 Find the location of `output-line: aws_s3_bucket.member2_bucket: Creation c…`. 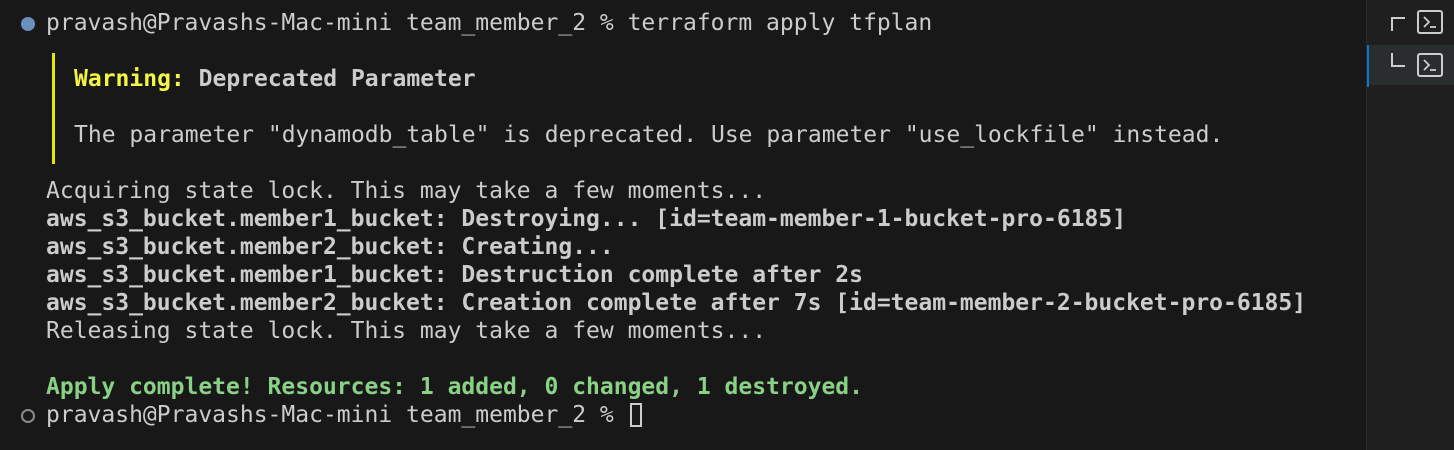

output-line: aws_s3_bucket.member2_bucket: Creation c… is located at coordinates (676, 303).